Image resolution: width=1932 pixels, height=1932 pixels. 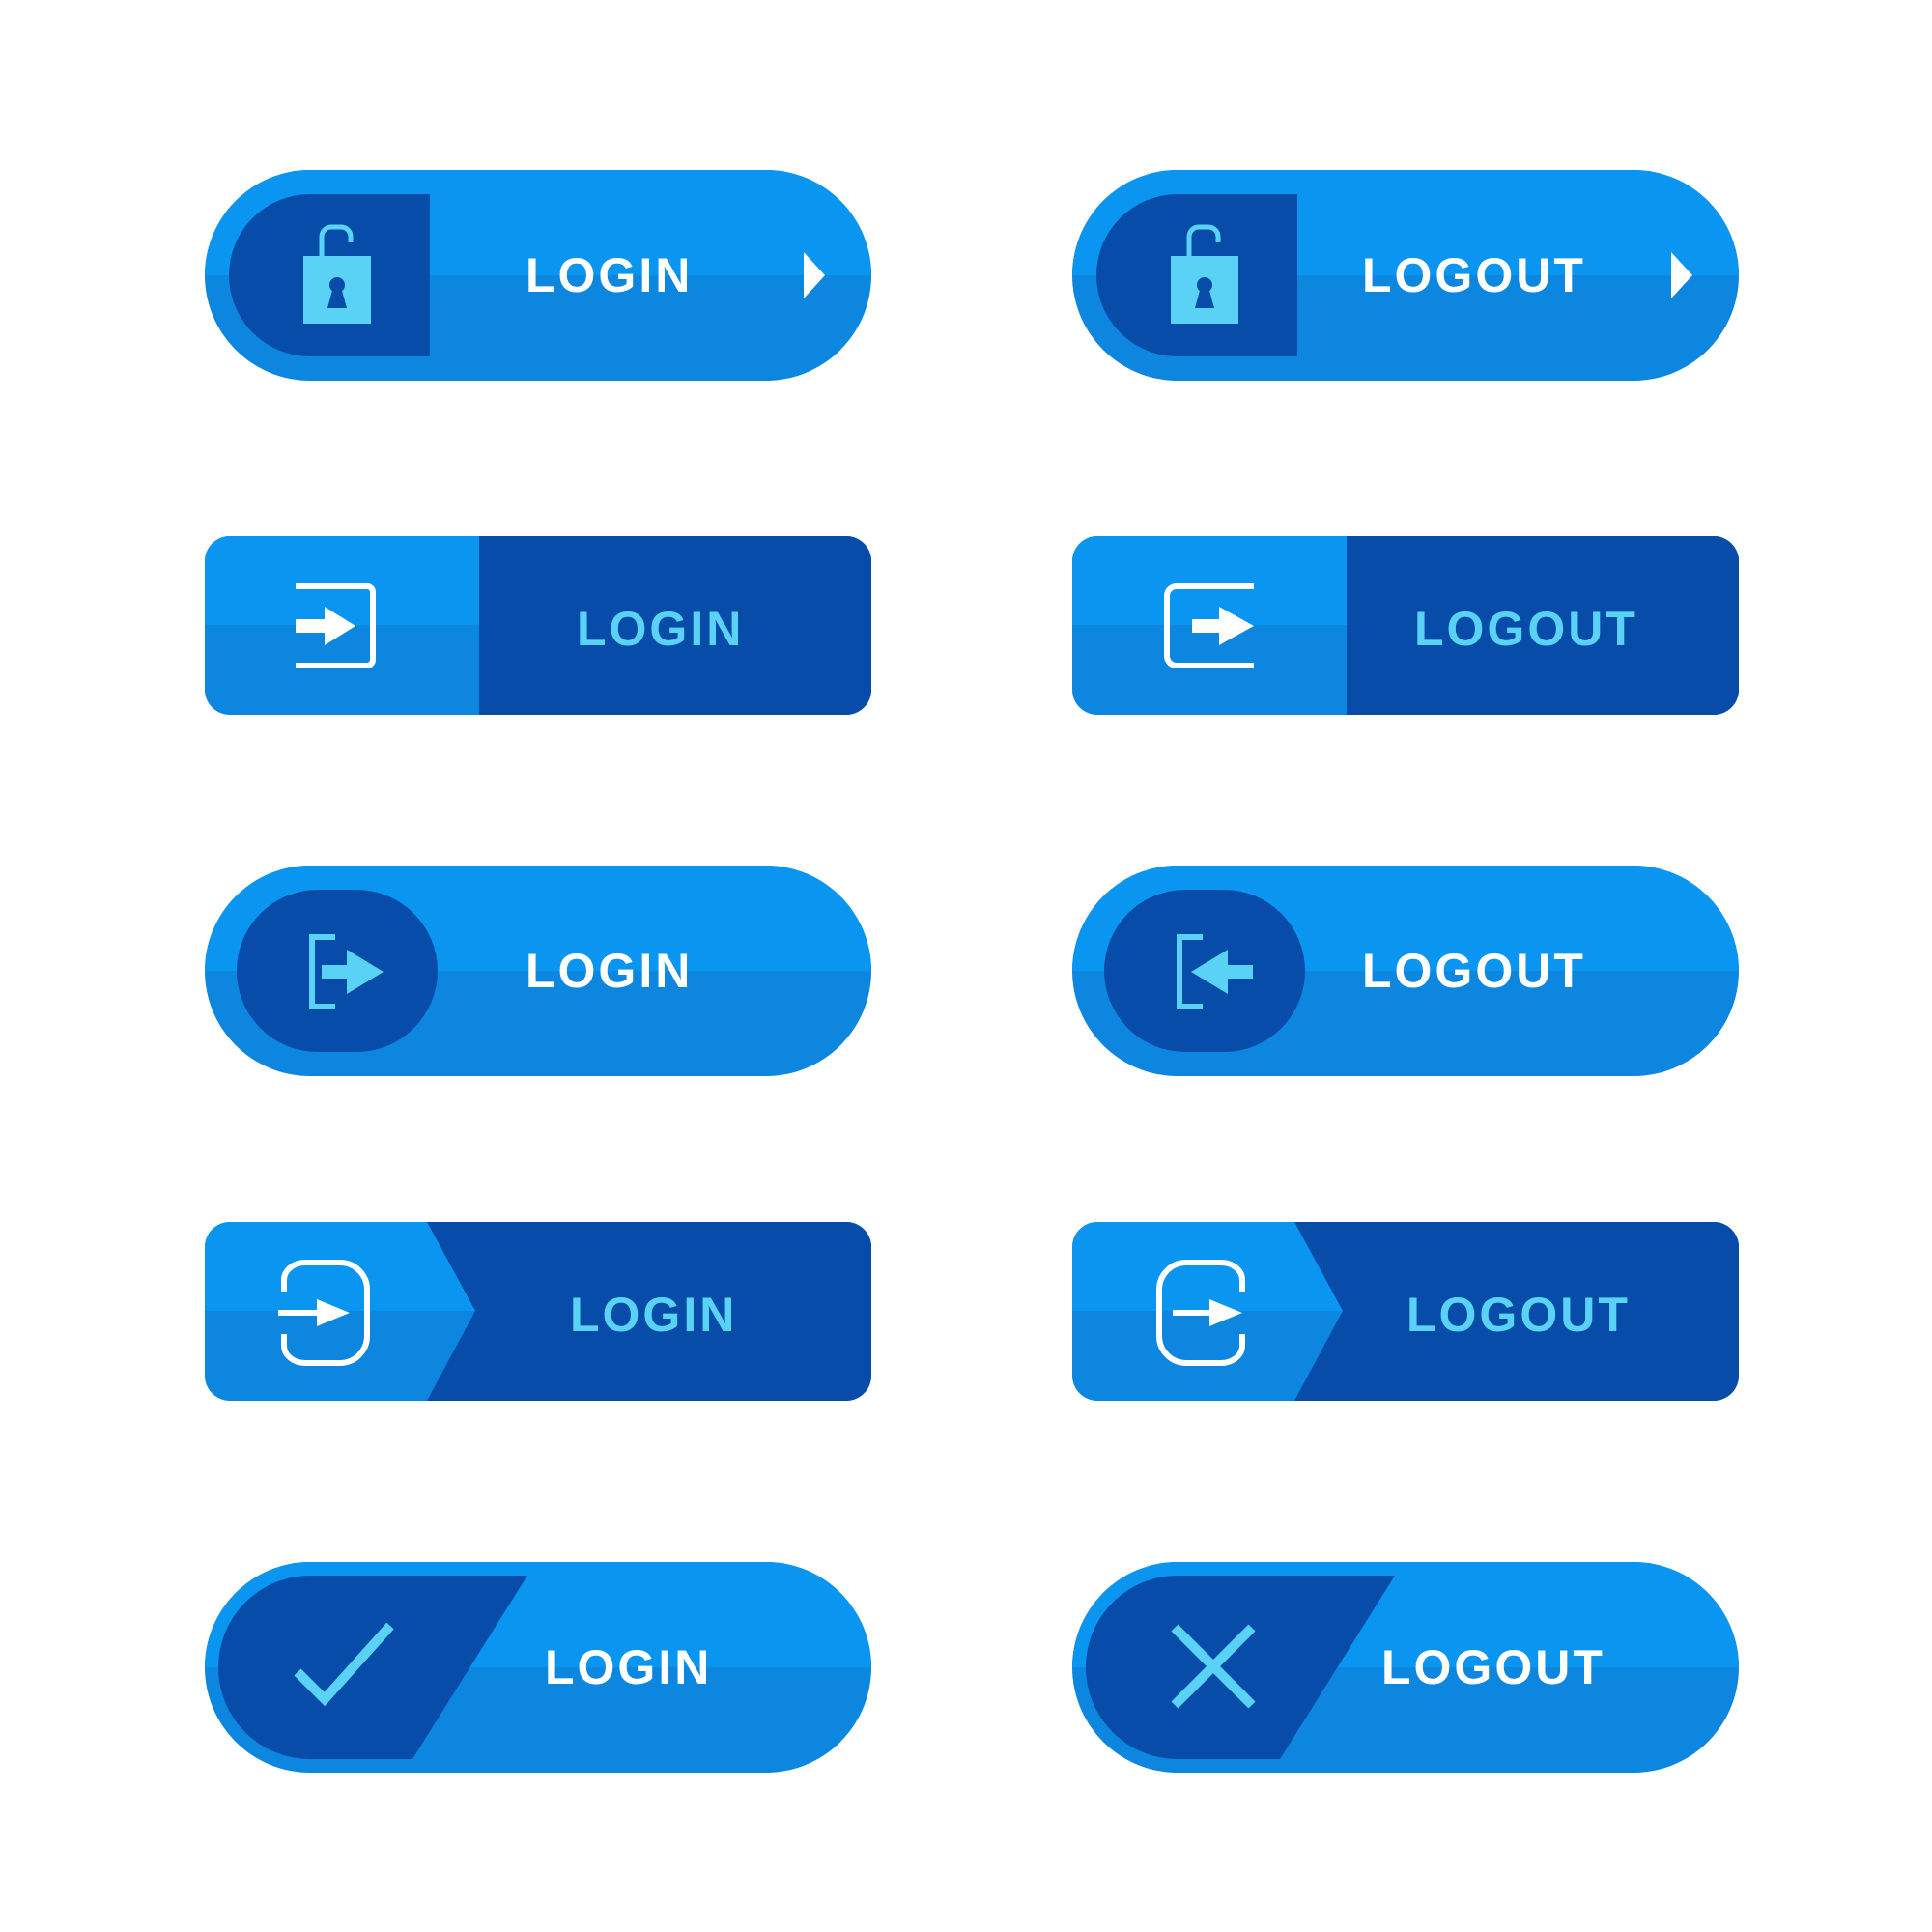 I want to click on logout-button-padlock: LOGOUT, so click(x=1405, y=275).